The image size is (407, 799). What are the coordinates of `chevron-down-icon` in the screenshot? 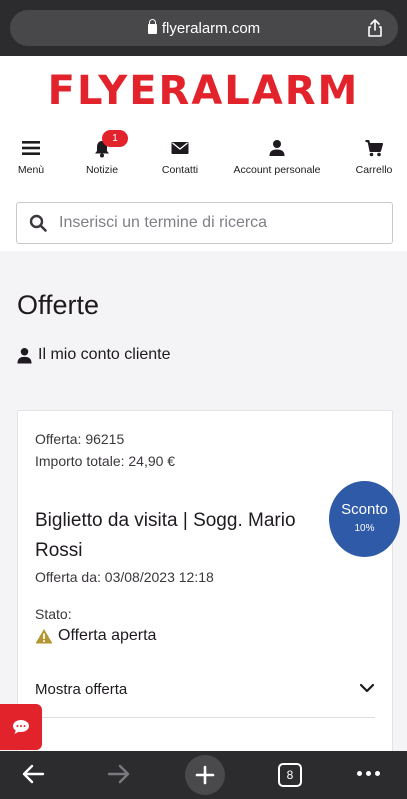 It's located at (367, 688).